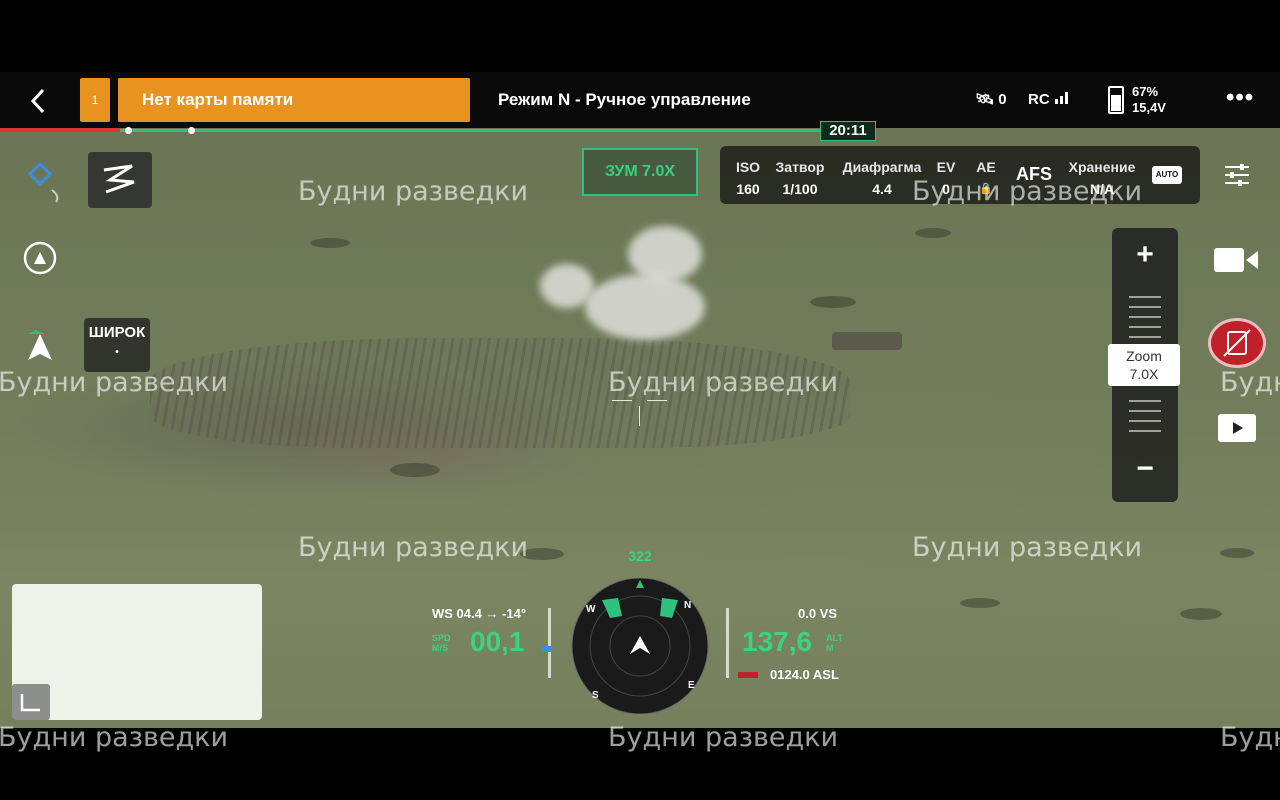 The width and height of the screenshot is (1280, 800). Describe the element at coordinates (748, 167) in the screenshot. I see `iso-label: ISO` at that location.